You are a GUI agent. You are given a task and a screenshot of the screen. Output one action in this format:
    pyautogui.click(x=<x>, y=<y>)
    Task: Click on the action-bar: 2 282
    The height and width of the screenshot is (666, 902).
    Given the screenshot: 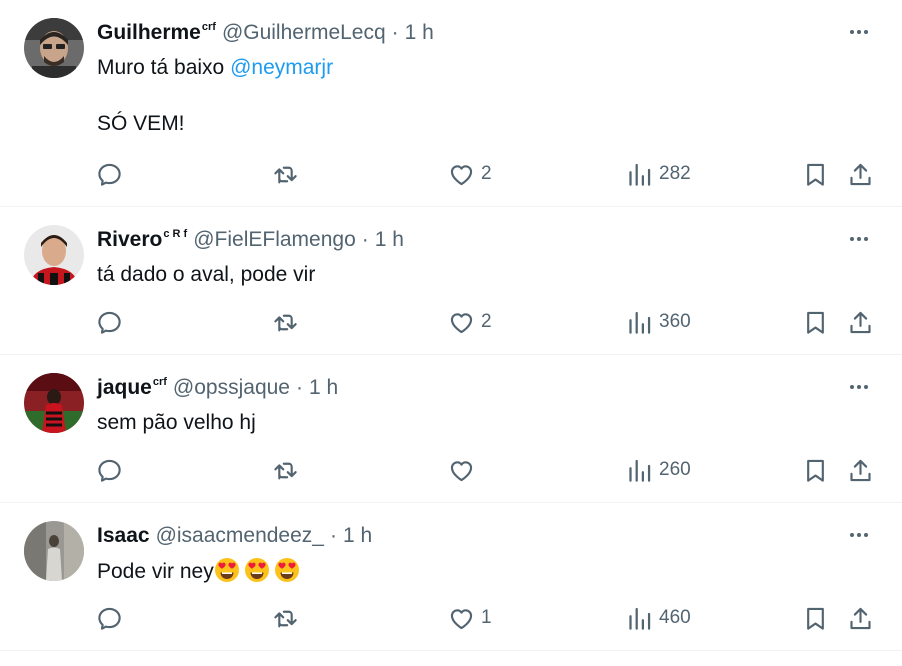 What is the action you would take?
    pyautogui.click(x=487, y=174)
    